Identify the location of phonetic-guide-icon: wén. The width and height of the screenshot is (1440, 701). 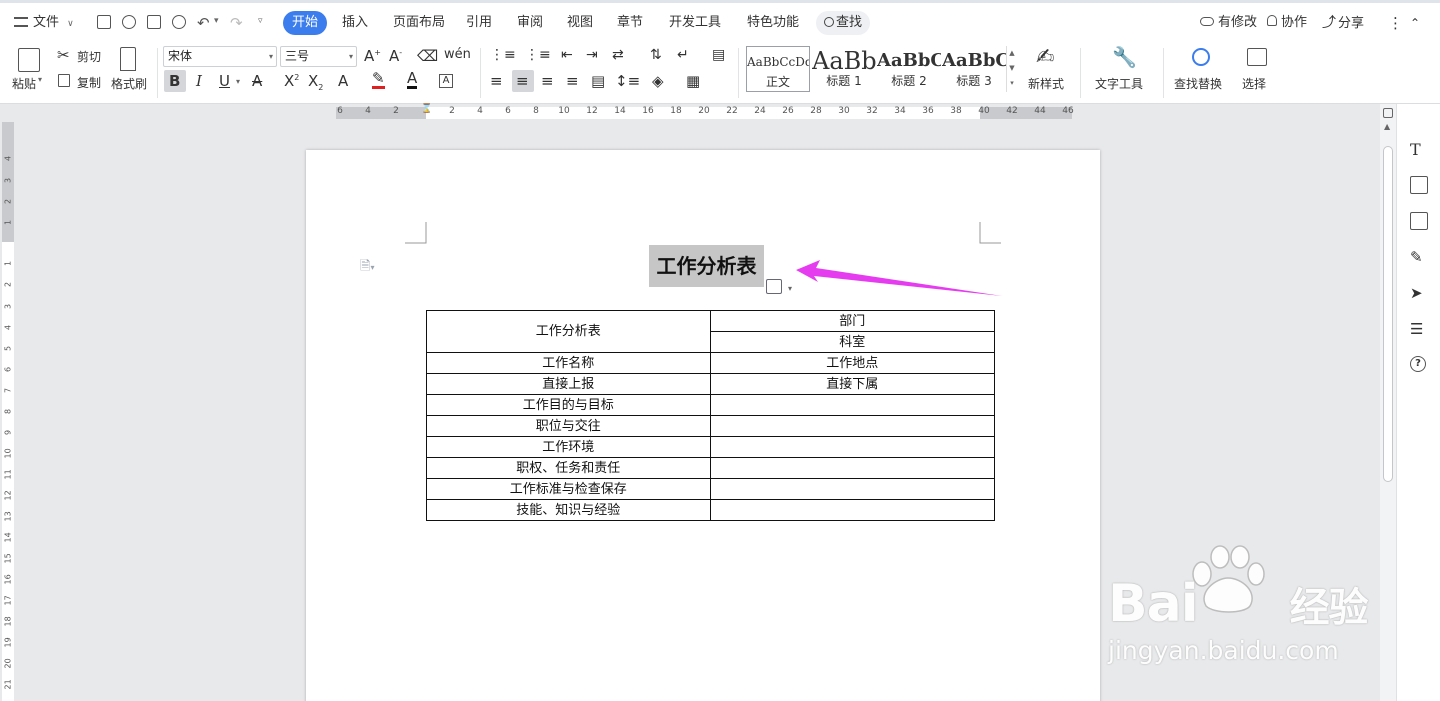
(457, 54).